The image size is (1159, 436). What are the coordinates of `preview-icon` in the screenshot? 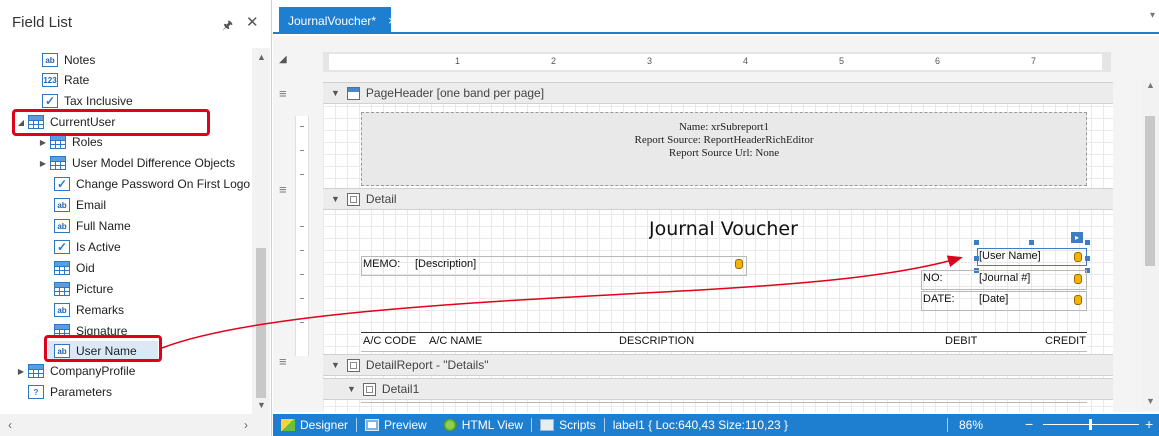 It's located at (372, 425).